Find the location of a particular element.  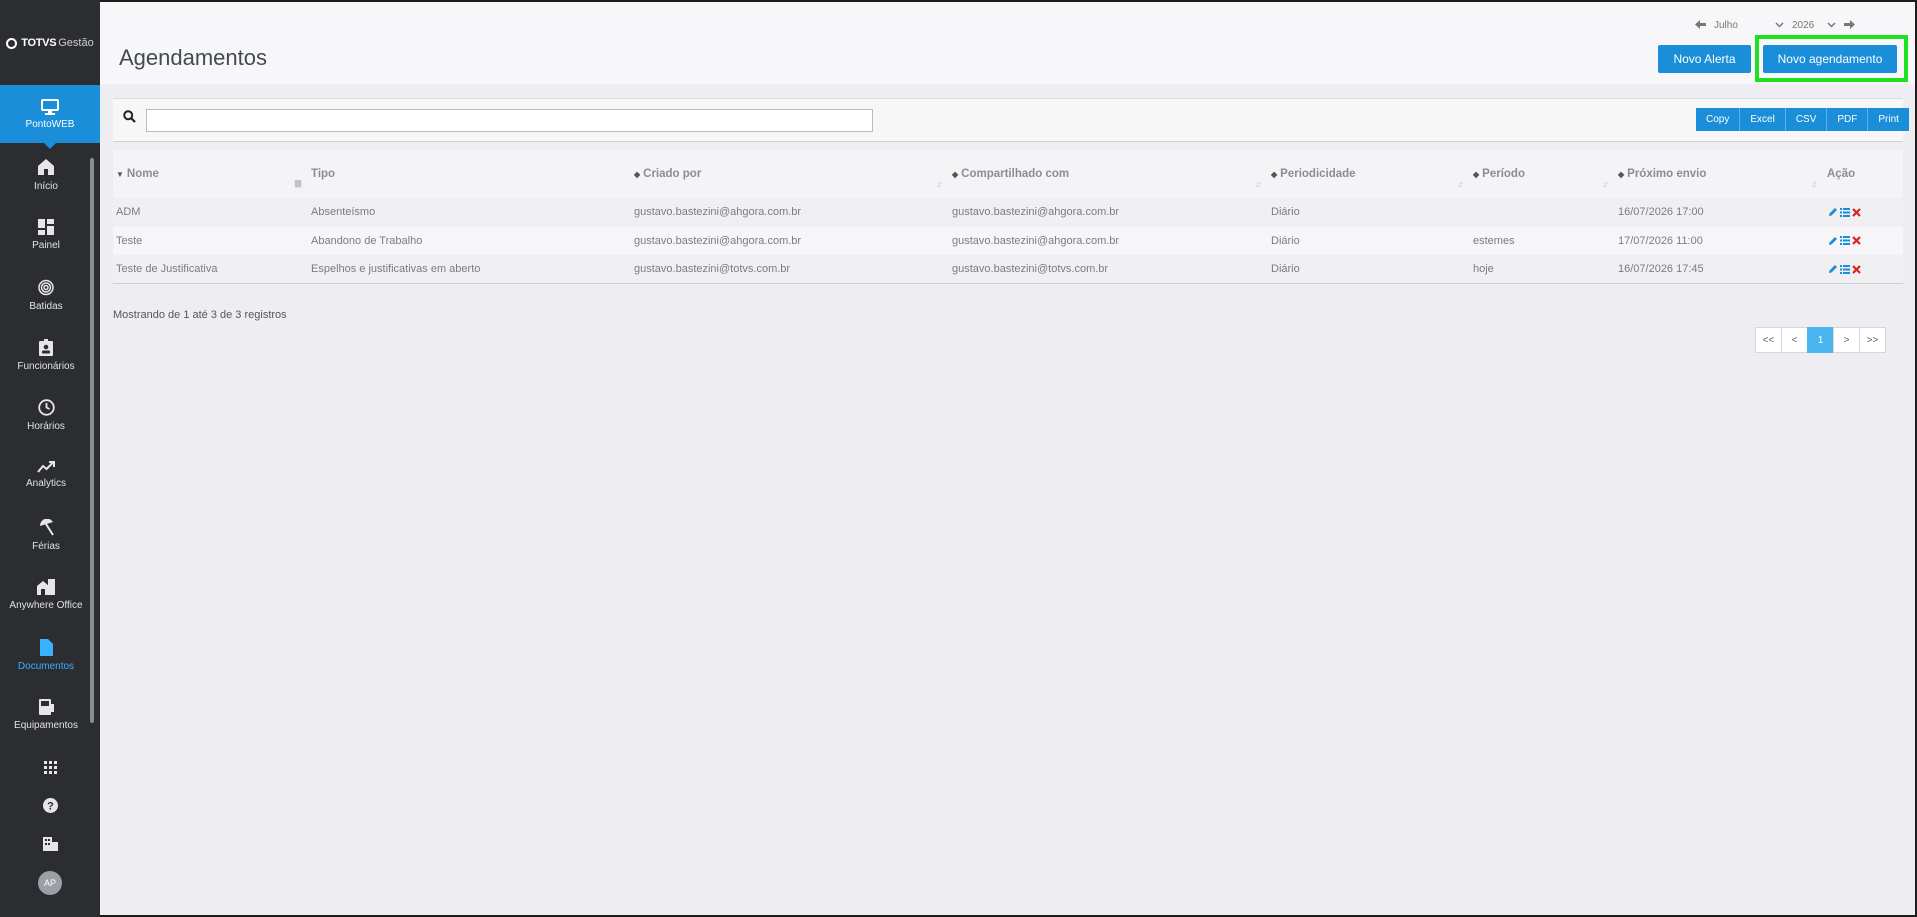

sidebar-item-batidas: Batidas is located at coordinates (46, 295).